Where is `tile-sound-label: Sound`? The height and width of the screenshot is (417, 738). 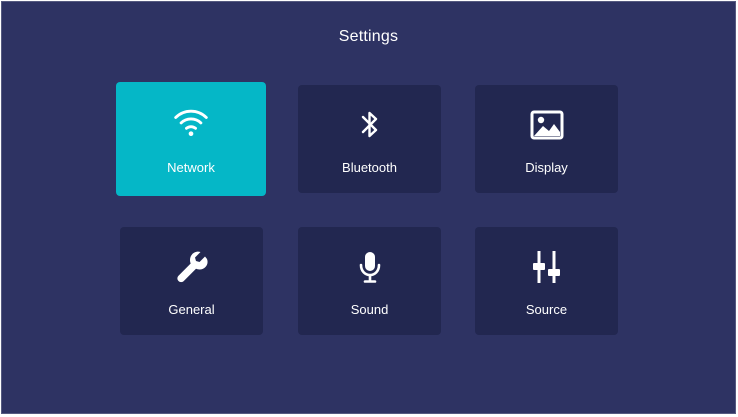 tile-sound-label: Sound is located at coordinates (369, 309).